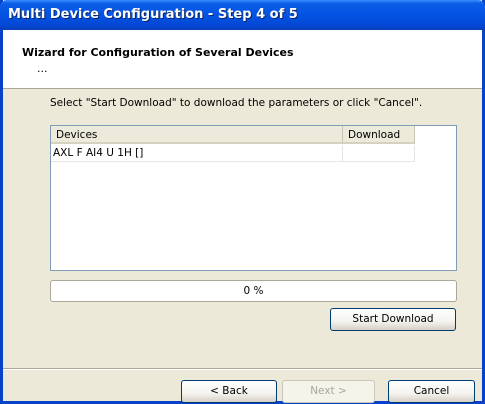 This screenshot has height=404, width=485. I want to click on start-download-button: Start Download, so click(393, 319).